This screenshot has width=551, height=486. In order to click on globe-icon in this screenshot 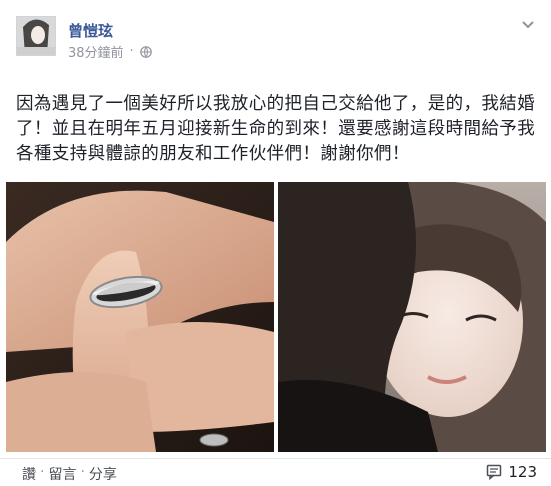, I will do `click(145, 51)`.